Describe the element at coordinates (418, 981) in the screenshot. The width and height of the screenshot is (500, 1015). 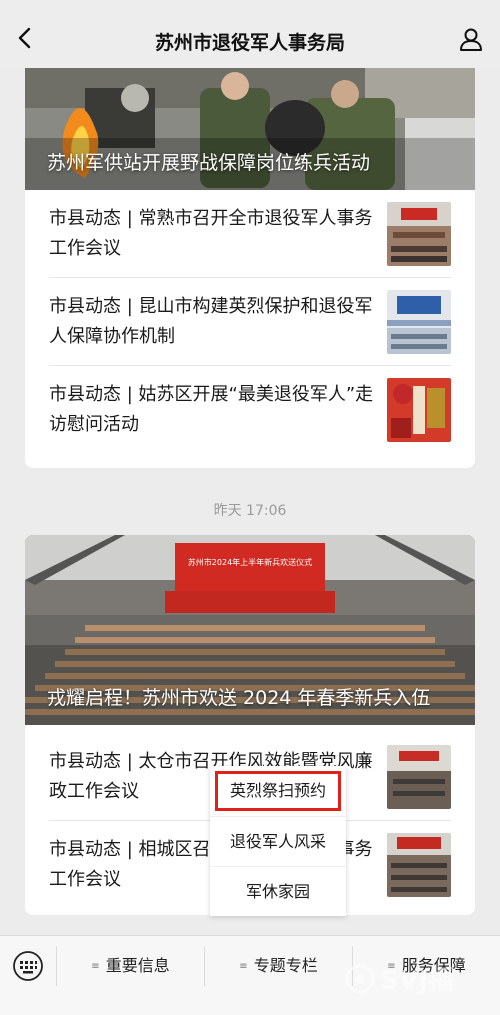
I see `watermark-text: SVJ播` at that location.